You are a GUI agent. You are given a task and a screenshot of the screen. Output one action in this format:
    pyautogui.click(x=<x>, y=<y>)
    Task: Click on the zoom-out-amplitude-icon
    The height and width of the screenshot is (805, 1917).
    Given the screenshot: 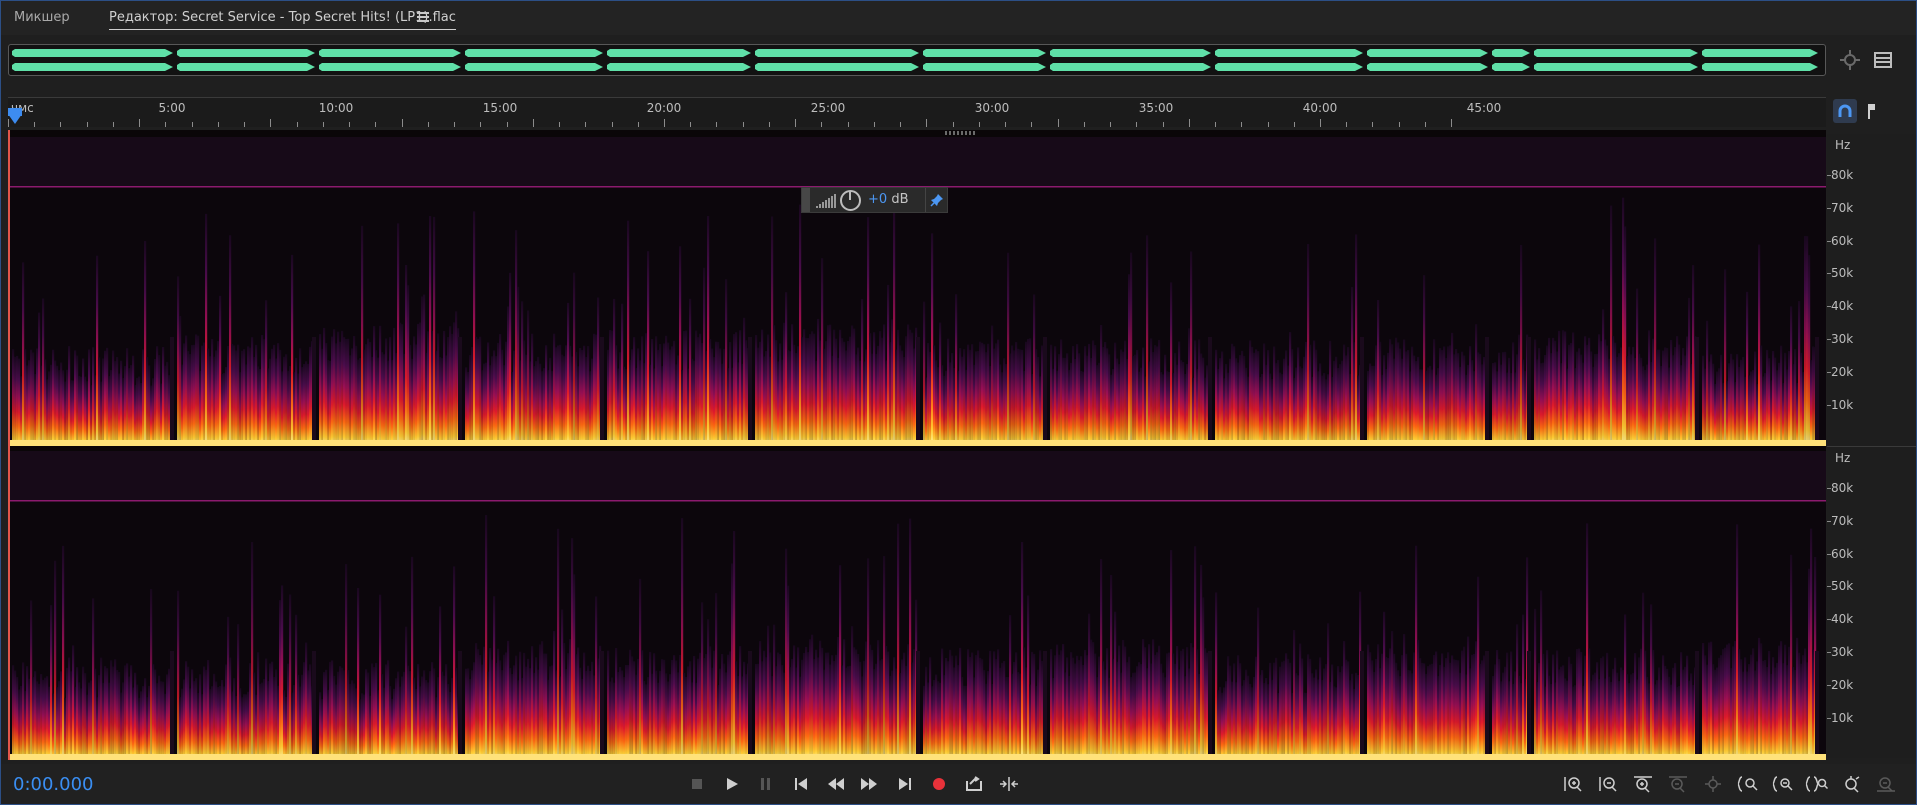 What is the action you would take?
    pyautogui.click(x=1608, y=784)
    